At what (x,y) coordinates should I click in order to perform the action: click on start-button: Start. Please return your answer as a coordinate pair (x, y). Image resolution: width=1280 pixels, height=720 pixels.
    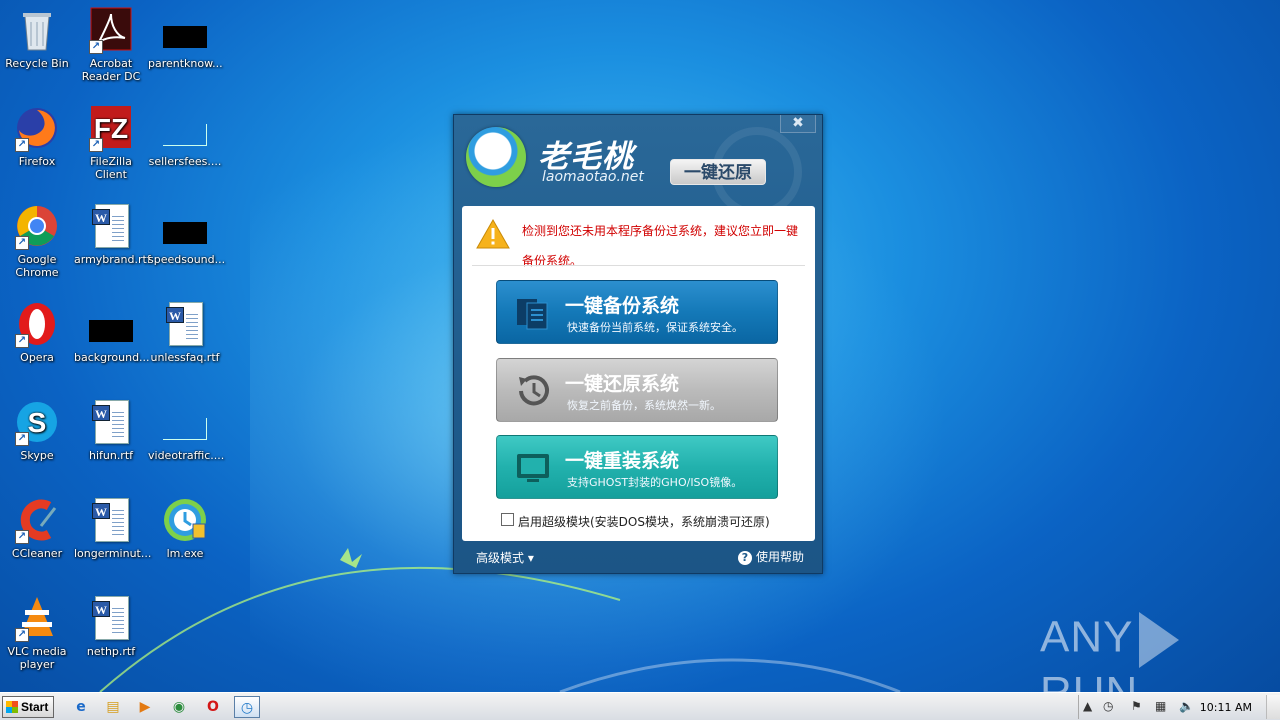
    Looking at the image, I should click on (28, 707).